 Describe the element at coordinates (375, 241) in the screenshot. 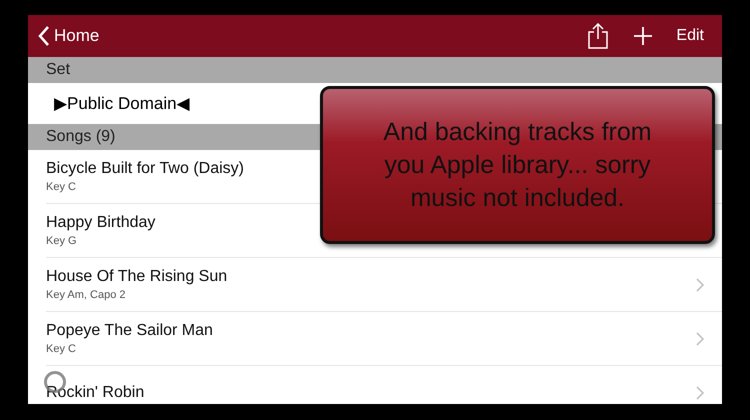

I see `song-key: Key G` at that location.